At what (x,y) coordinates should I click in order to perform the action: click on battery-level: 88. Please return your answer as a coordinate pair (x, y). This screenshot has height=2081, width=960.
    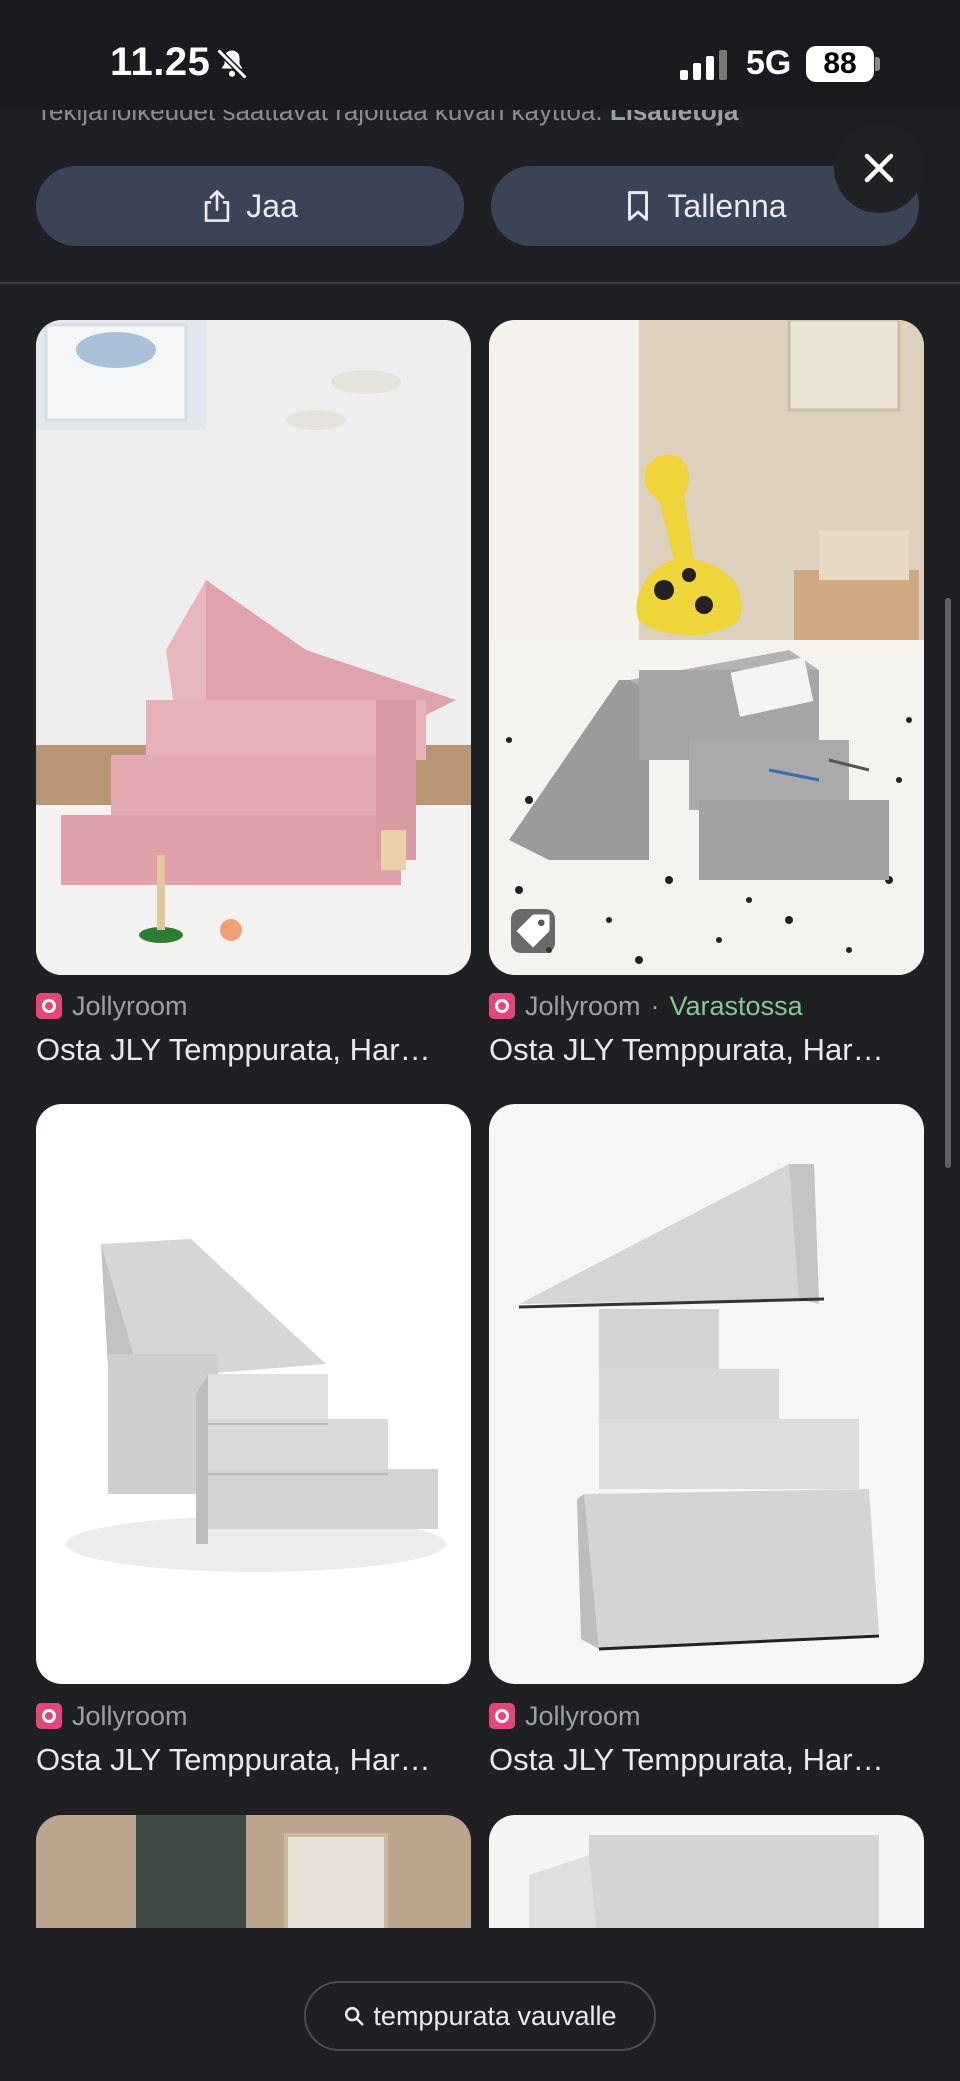
    Looking at the image, I should click on (840, 64).